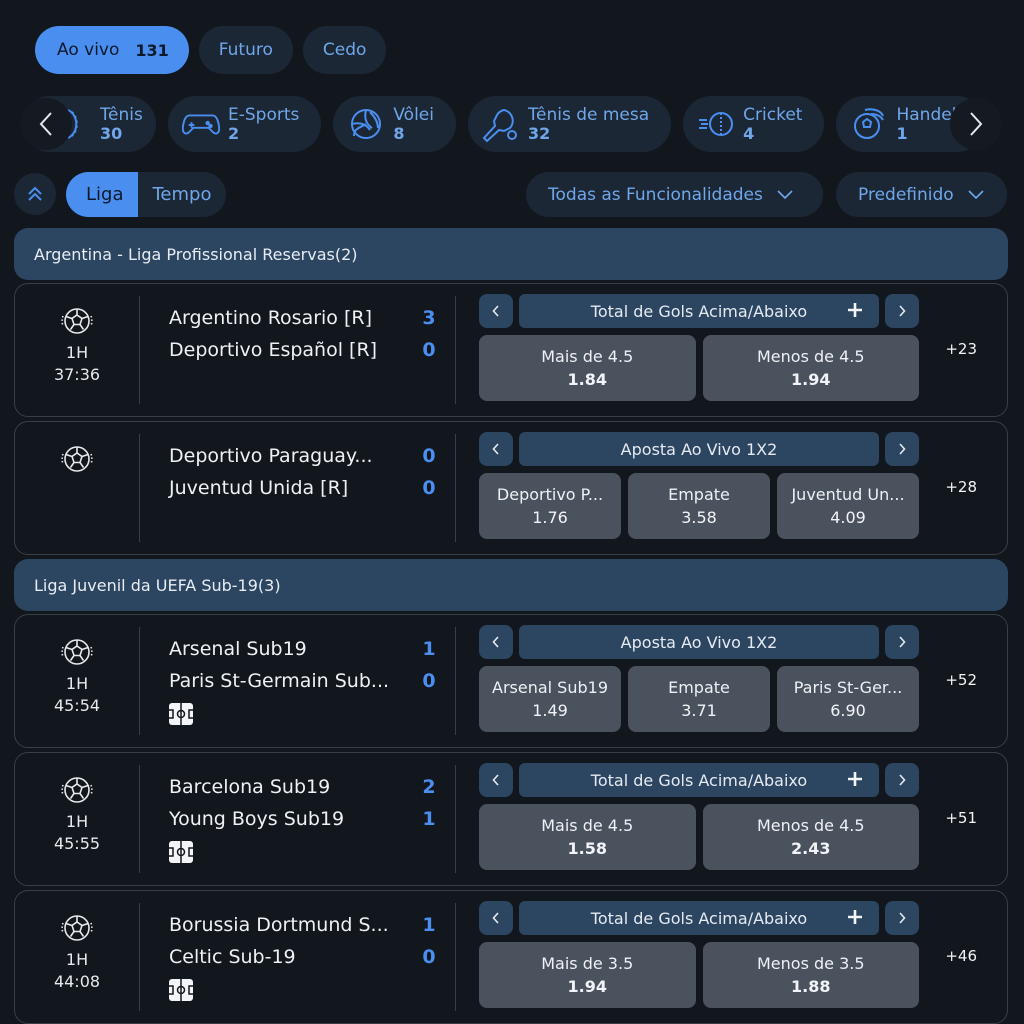 The height and width of the screenshot is (1024, 1024). Describe the element at coordinates (46, 124) in the screenshot. I see `scroll-left-button` at that location.